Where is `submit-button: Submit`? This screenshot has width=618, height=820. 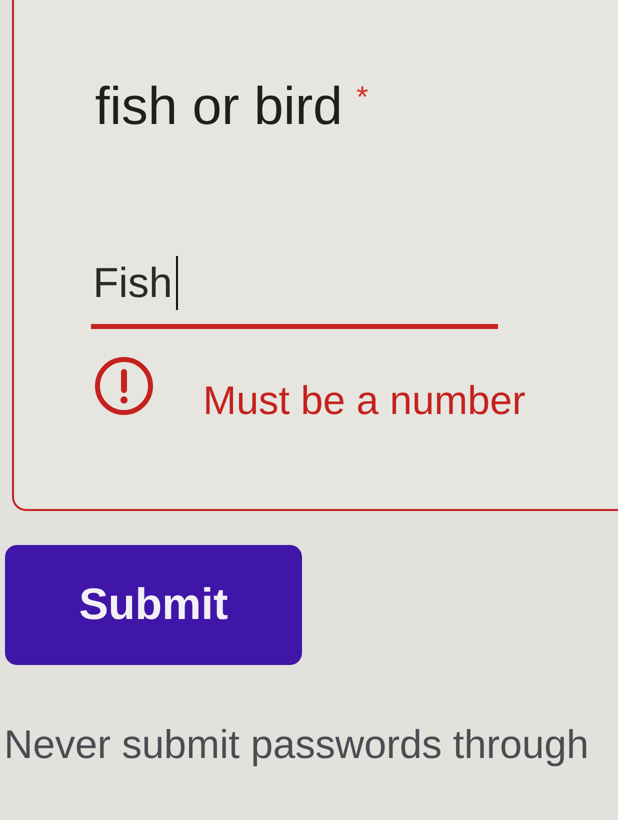
submit-button: Submit is located at coordinates (153, 605).